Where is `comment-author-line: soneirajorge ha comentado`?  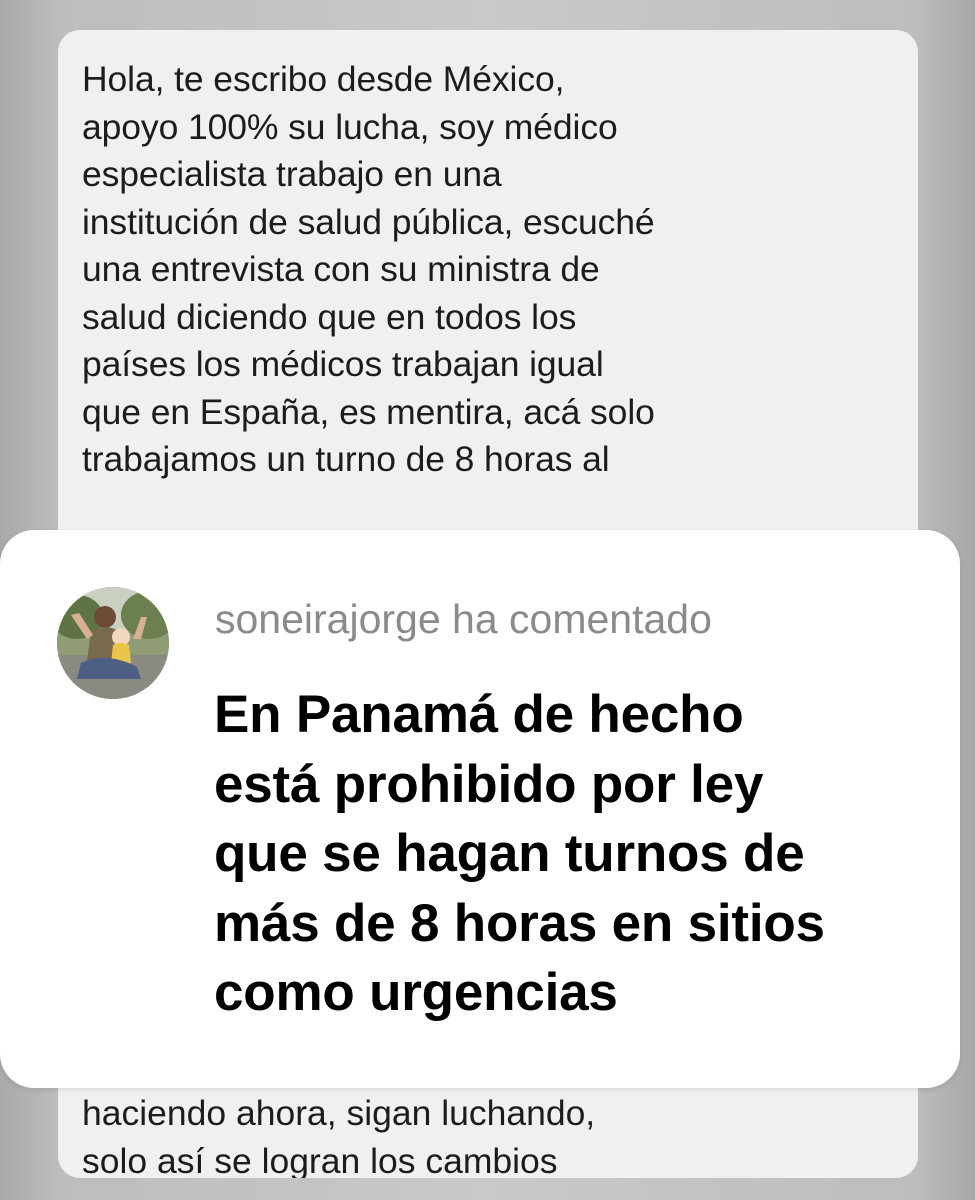
comment-author-line: soneirajorge ha comentado is located at coordinates (463, 619).